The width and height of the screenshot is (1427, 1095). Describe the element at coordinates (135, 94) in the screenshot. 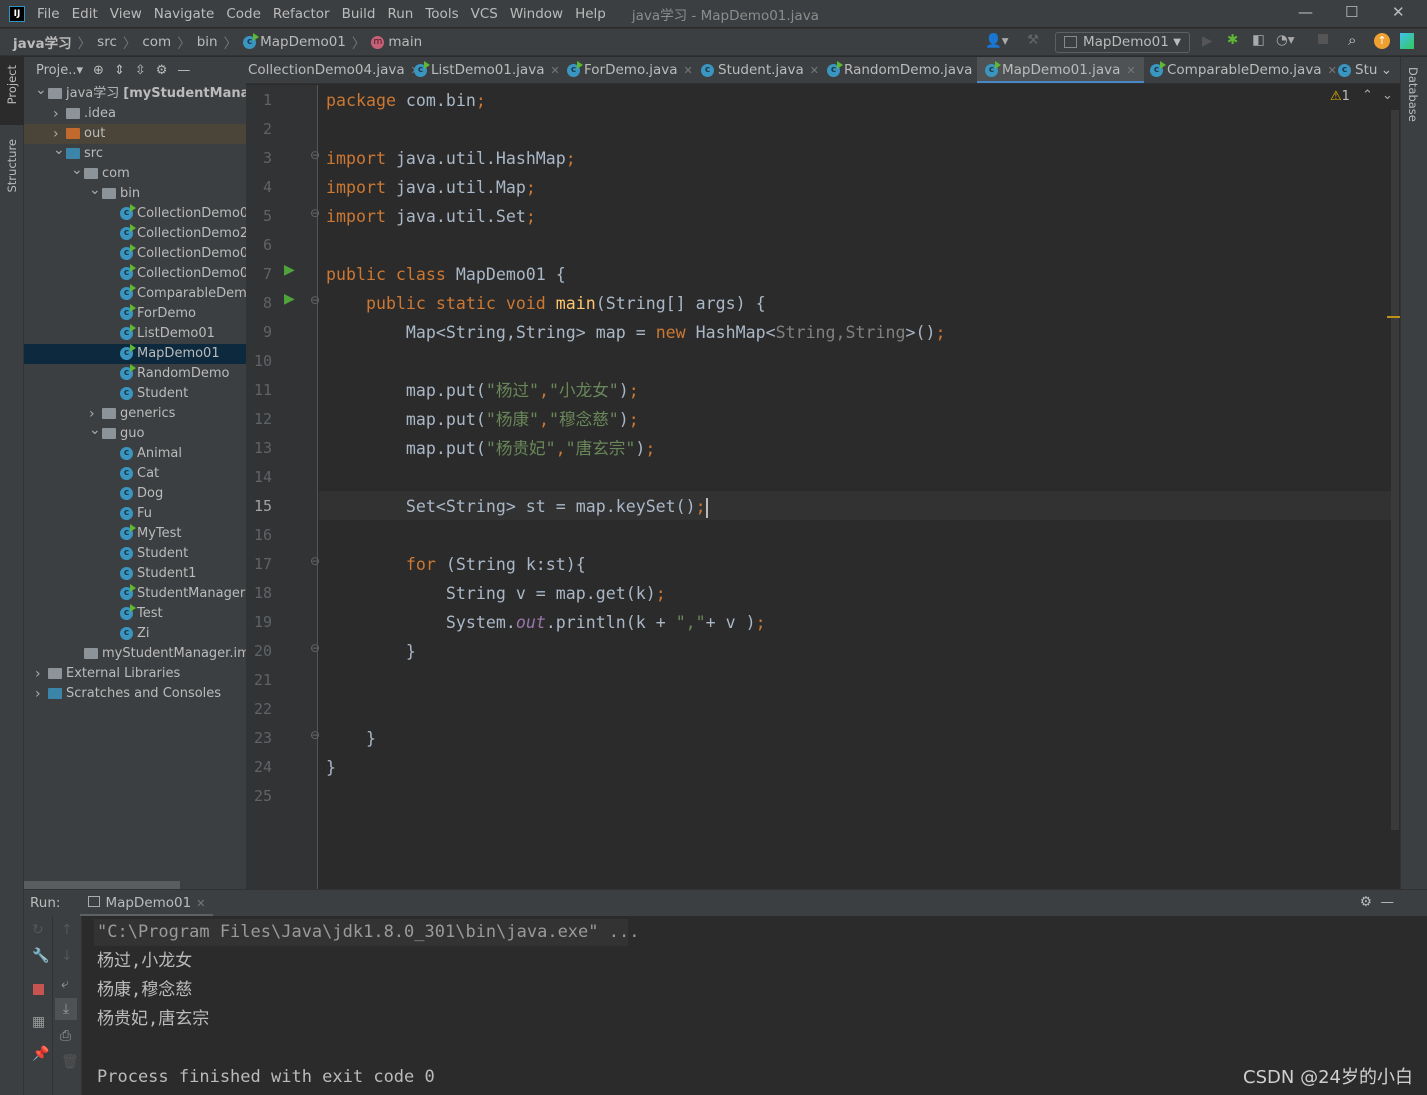

I see `tree-item-java-: ⌄java学习[myStudentManager]` at that location.